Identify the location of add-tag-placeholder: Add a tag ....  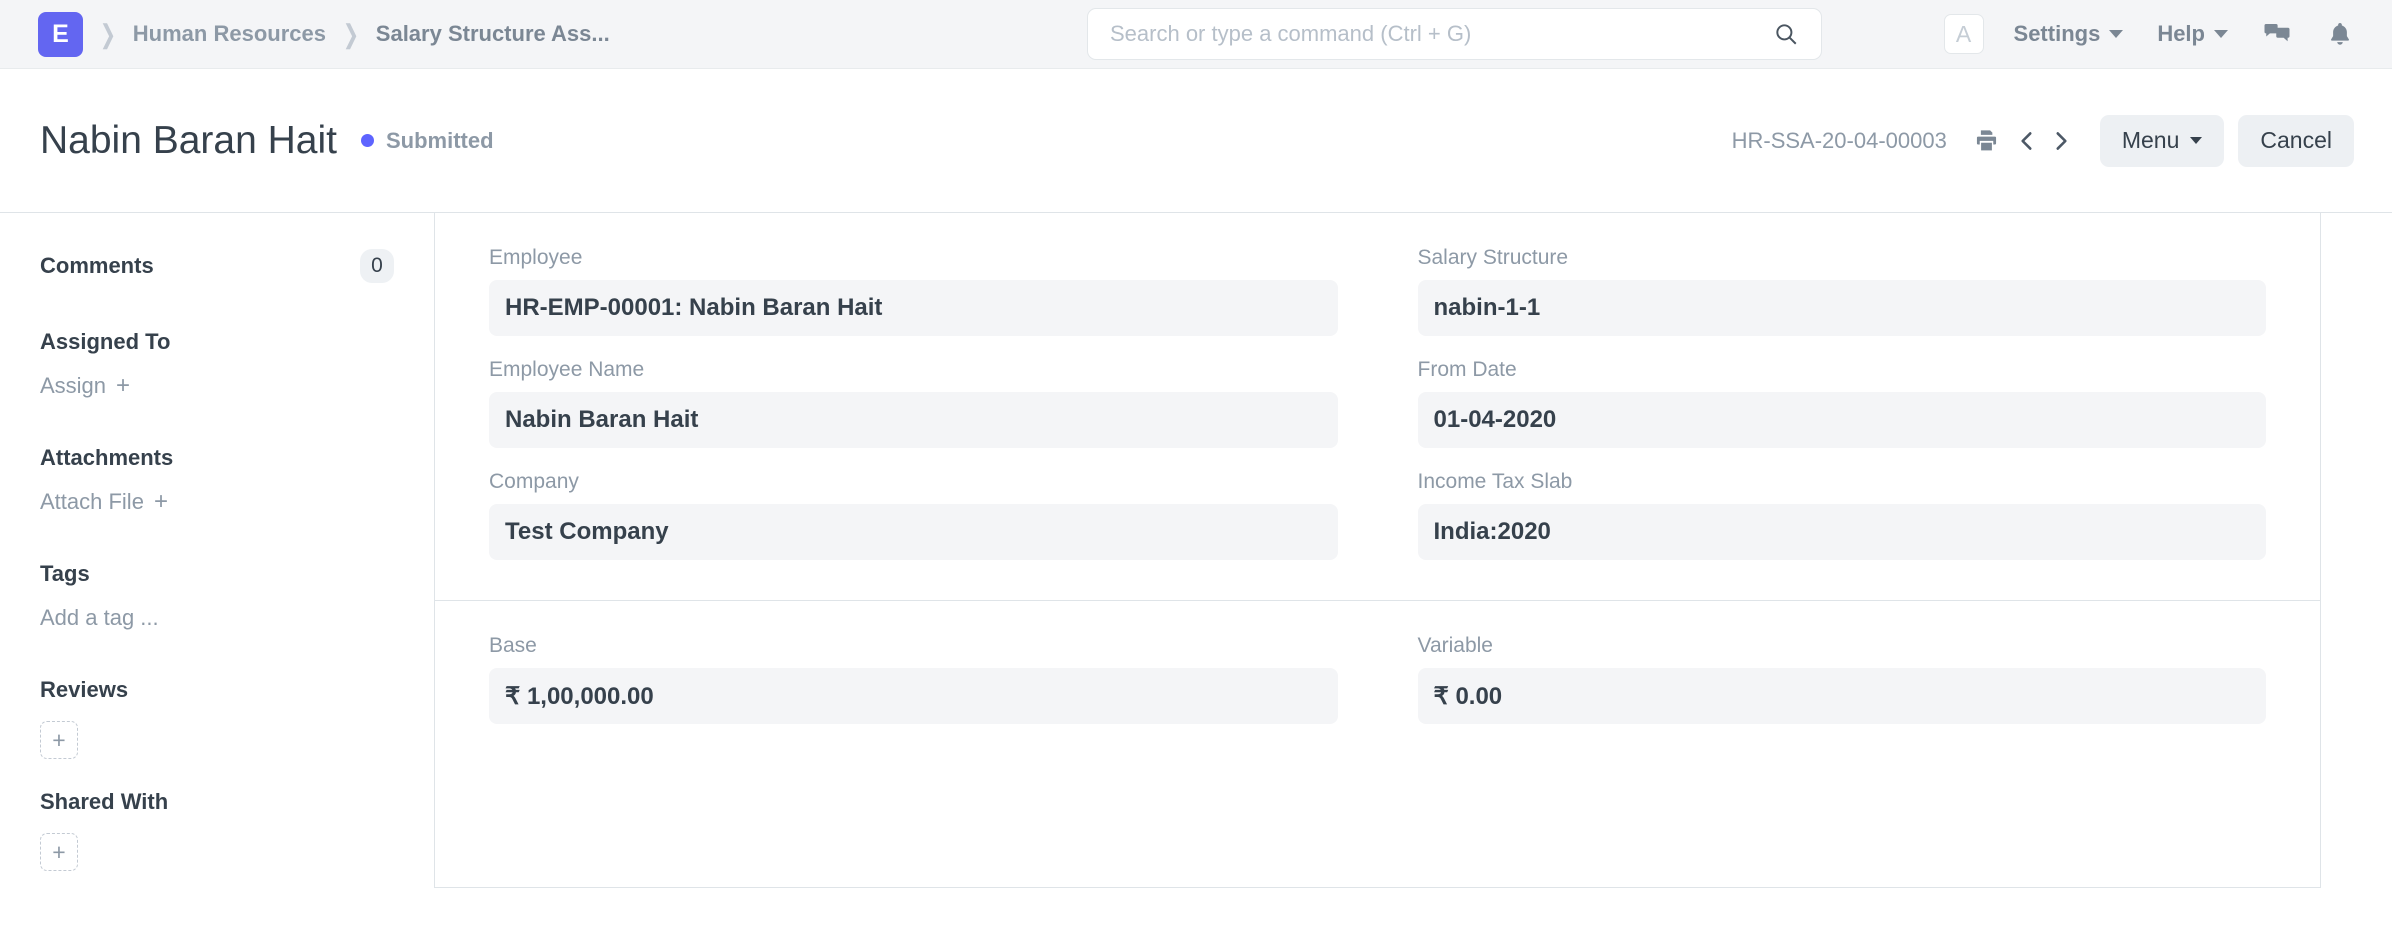
(99, 617).